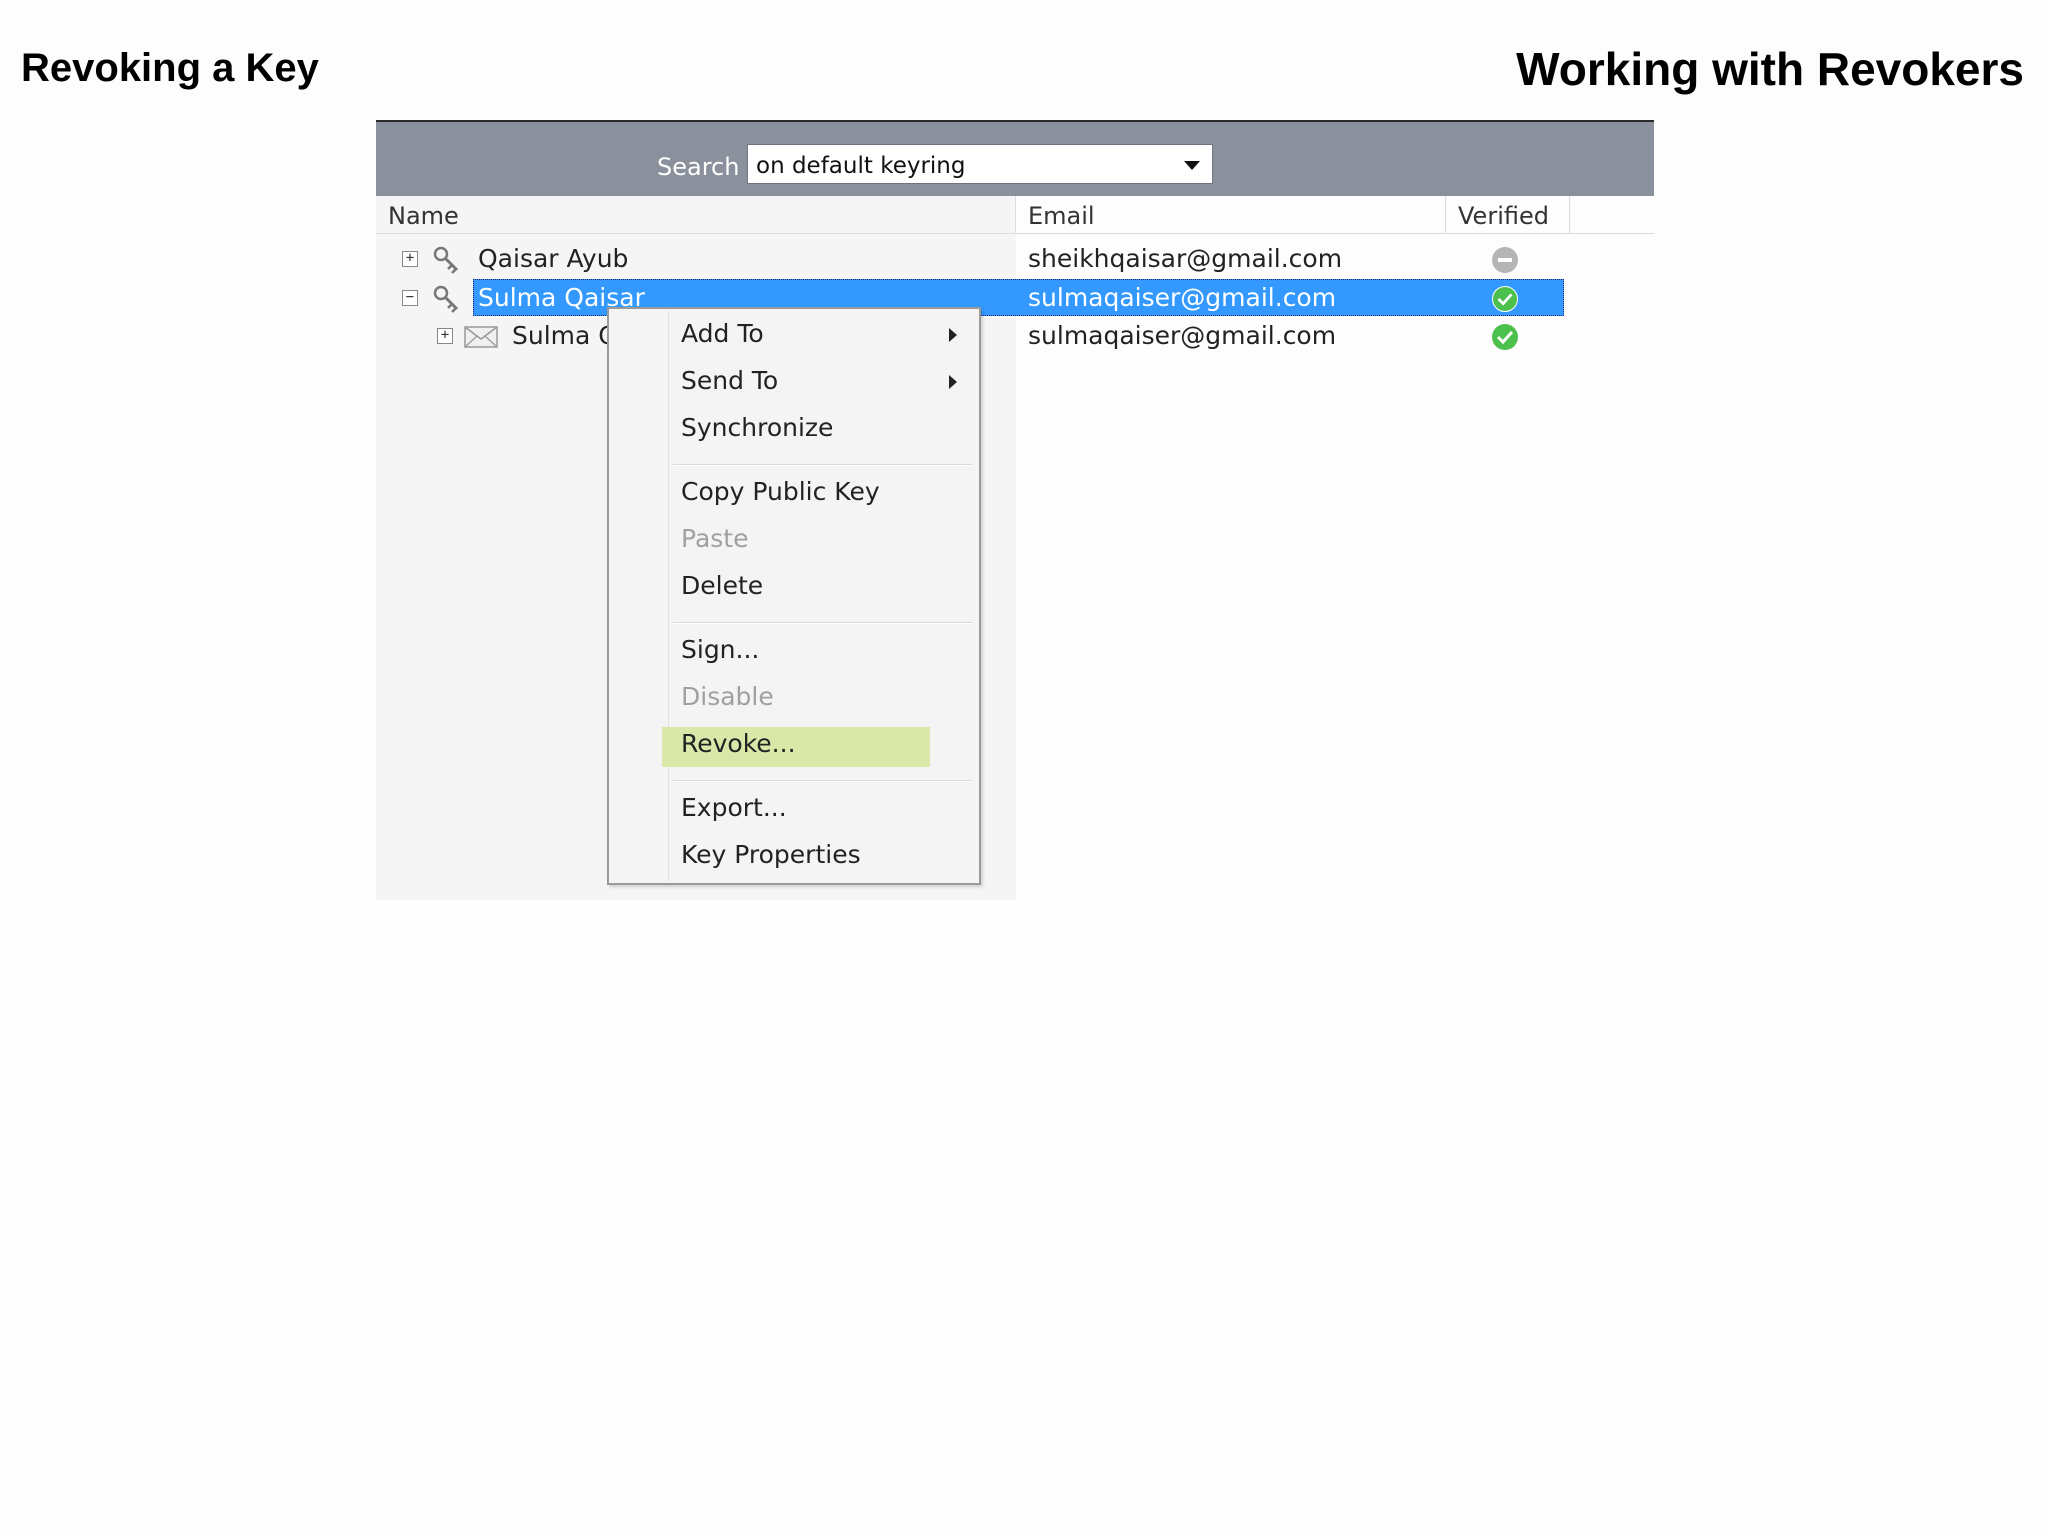 The height and width of the screenshot is (1536, 2048). What do you see at coordinates (780, 491) in the screenshot?
I see `menu-item-copy-public-key: Copy Public Key` at bounding box center [780, 491].